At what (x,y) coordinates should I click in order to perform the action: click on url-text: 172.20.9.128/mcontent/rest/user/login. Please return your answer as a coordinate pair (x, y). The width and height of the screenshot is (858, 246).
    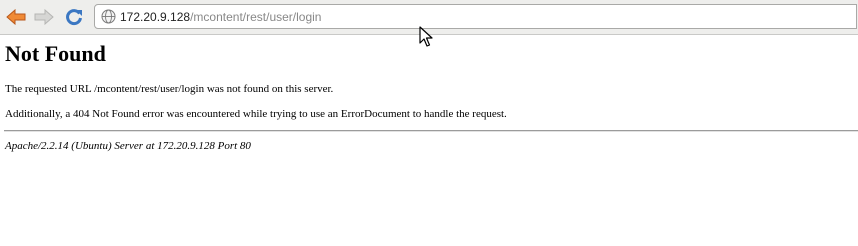
    Looking at the image, I should click on (220, 17).